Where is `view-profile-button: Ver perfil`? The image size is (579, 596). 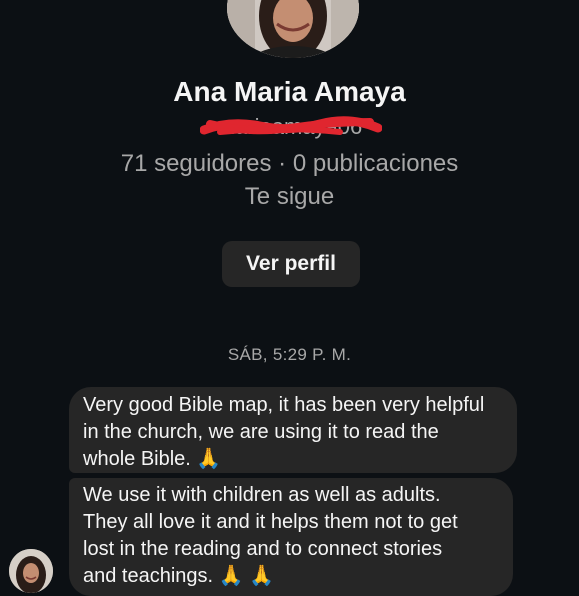
view-profile-button: Ver perfil is located at coordinates (291, 264).